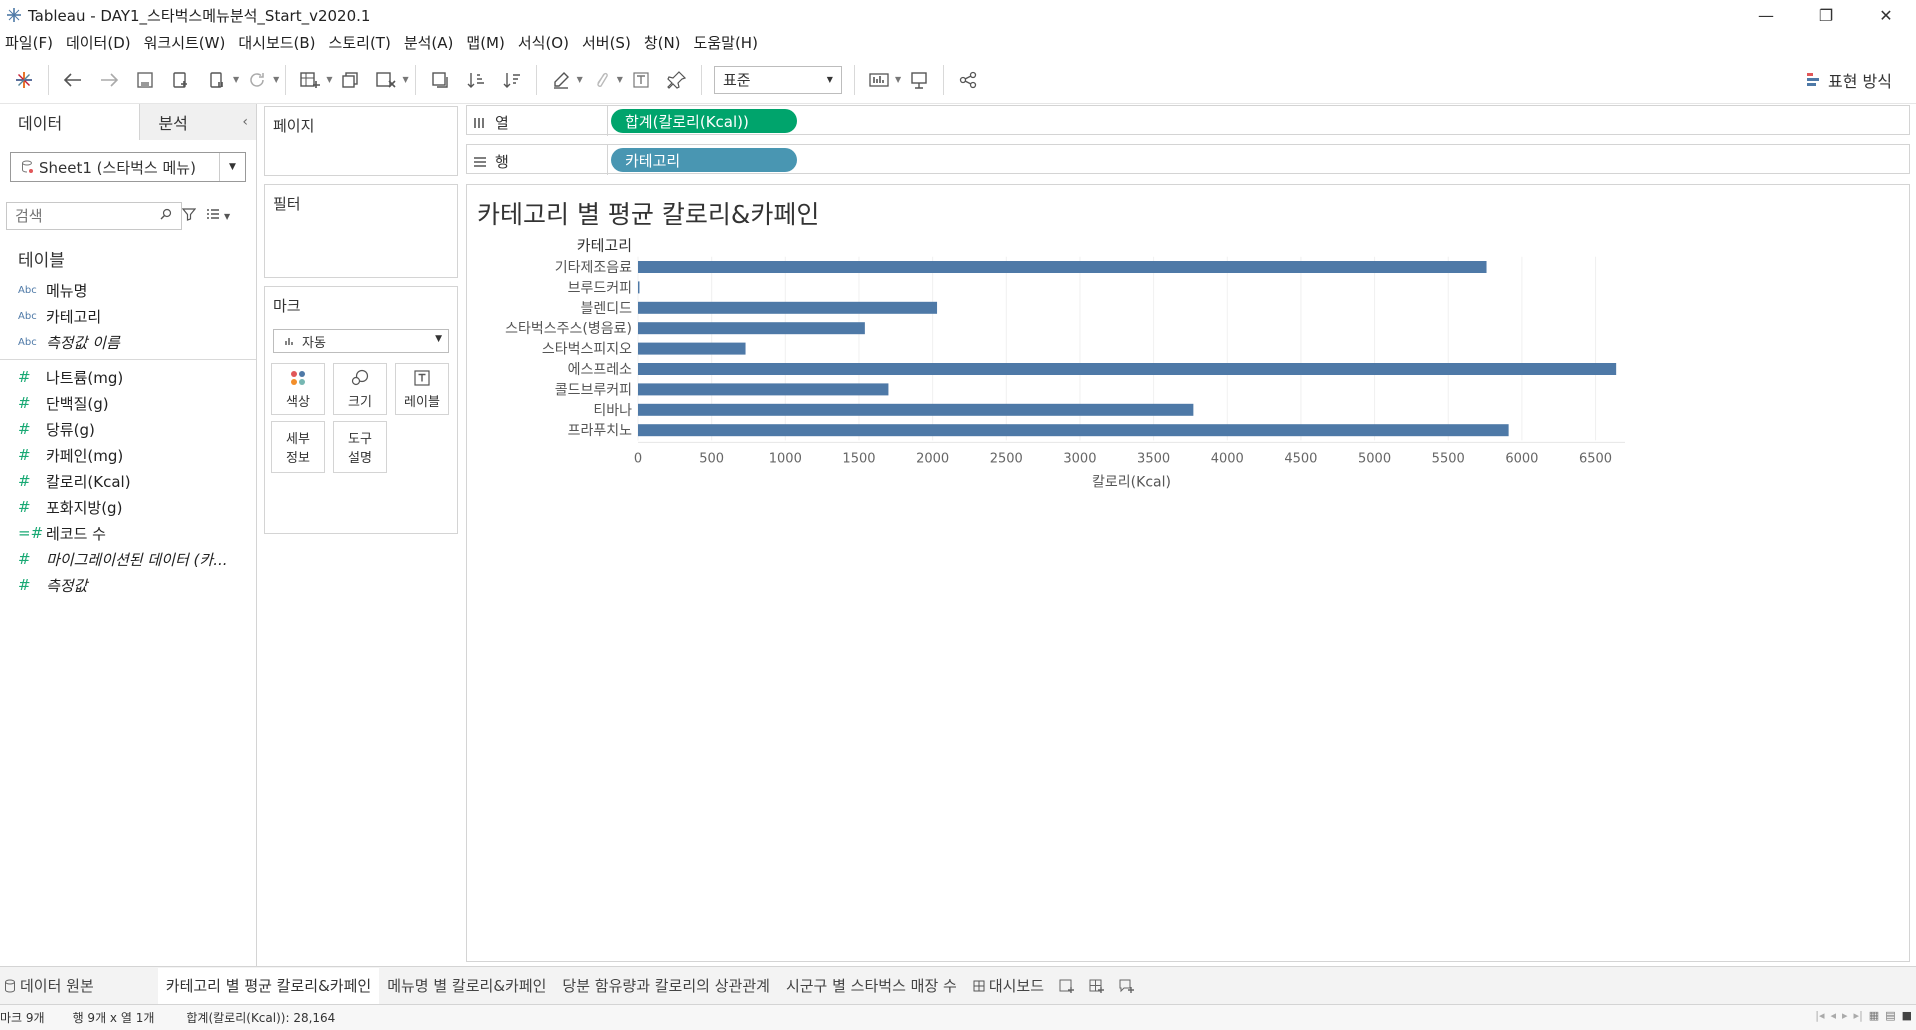 This screenshot has height=1030, width=1916. What do you see at coordinates (545, 42) in the screenshot?
I see `menu-format: 서식(O)` at bounding box center [545, 42].